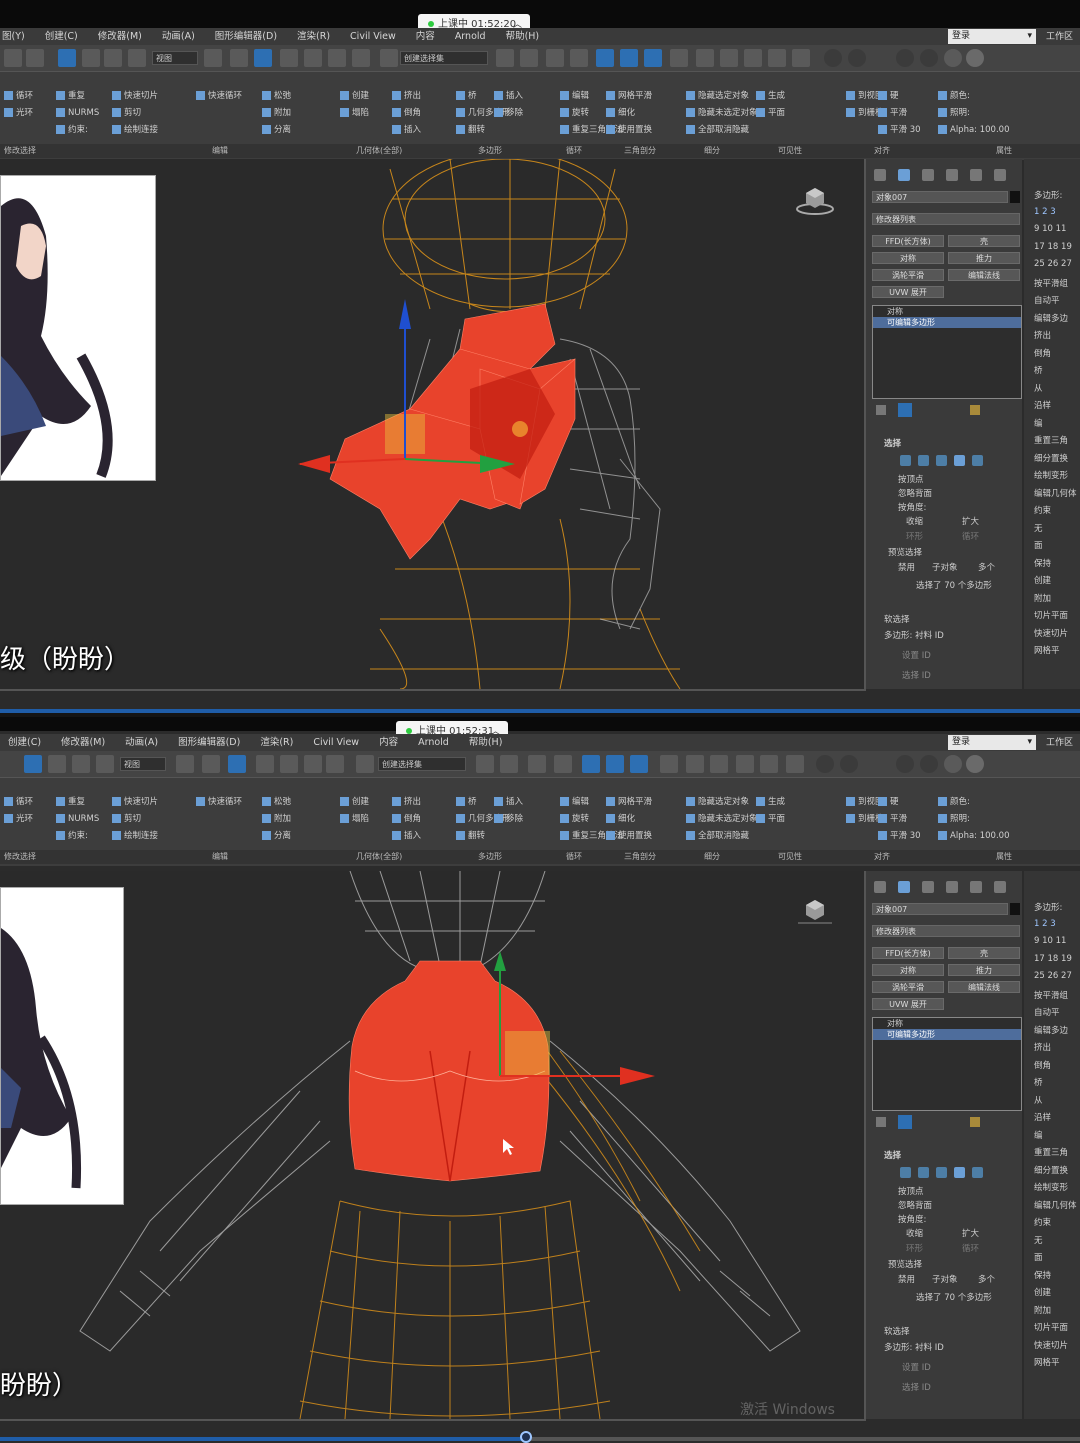 Image resolution: width=1080 pixels, height=1443 pixels. What do you see at coordinates (976, 887) in the screenshot?
I see `display-icon` at bounding box center [976, 887].